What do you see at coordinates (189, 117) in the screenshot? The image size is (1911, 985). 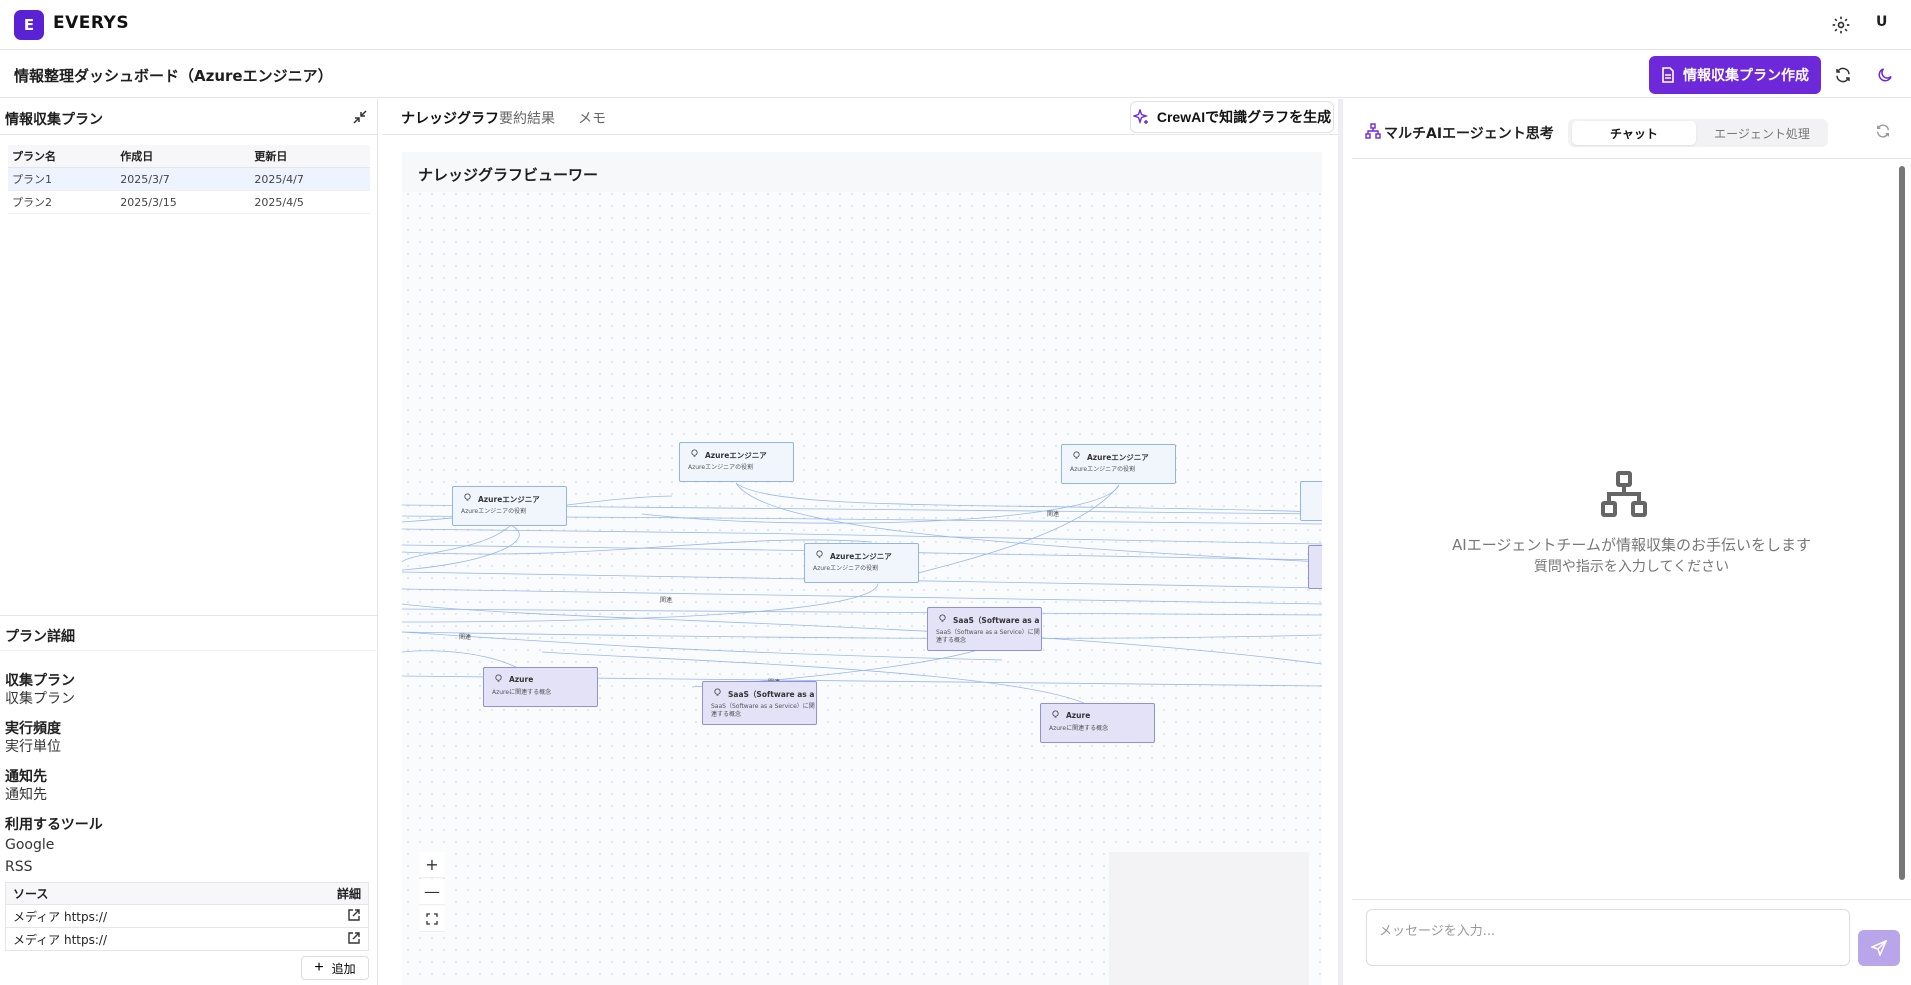 I see `plan-panel-header: 情報収集プラン` at bounding box center [189, 117].